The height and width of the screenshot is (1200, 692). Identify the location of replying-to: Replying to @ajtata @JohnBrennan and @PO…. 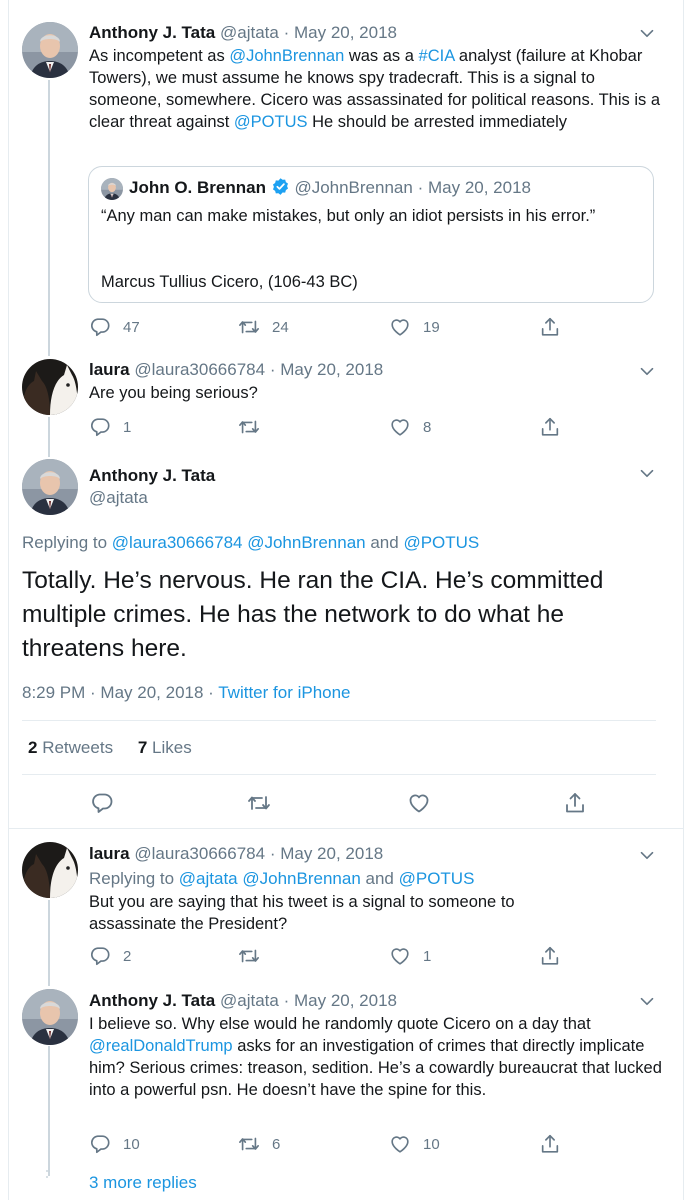
(281, 879).